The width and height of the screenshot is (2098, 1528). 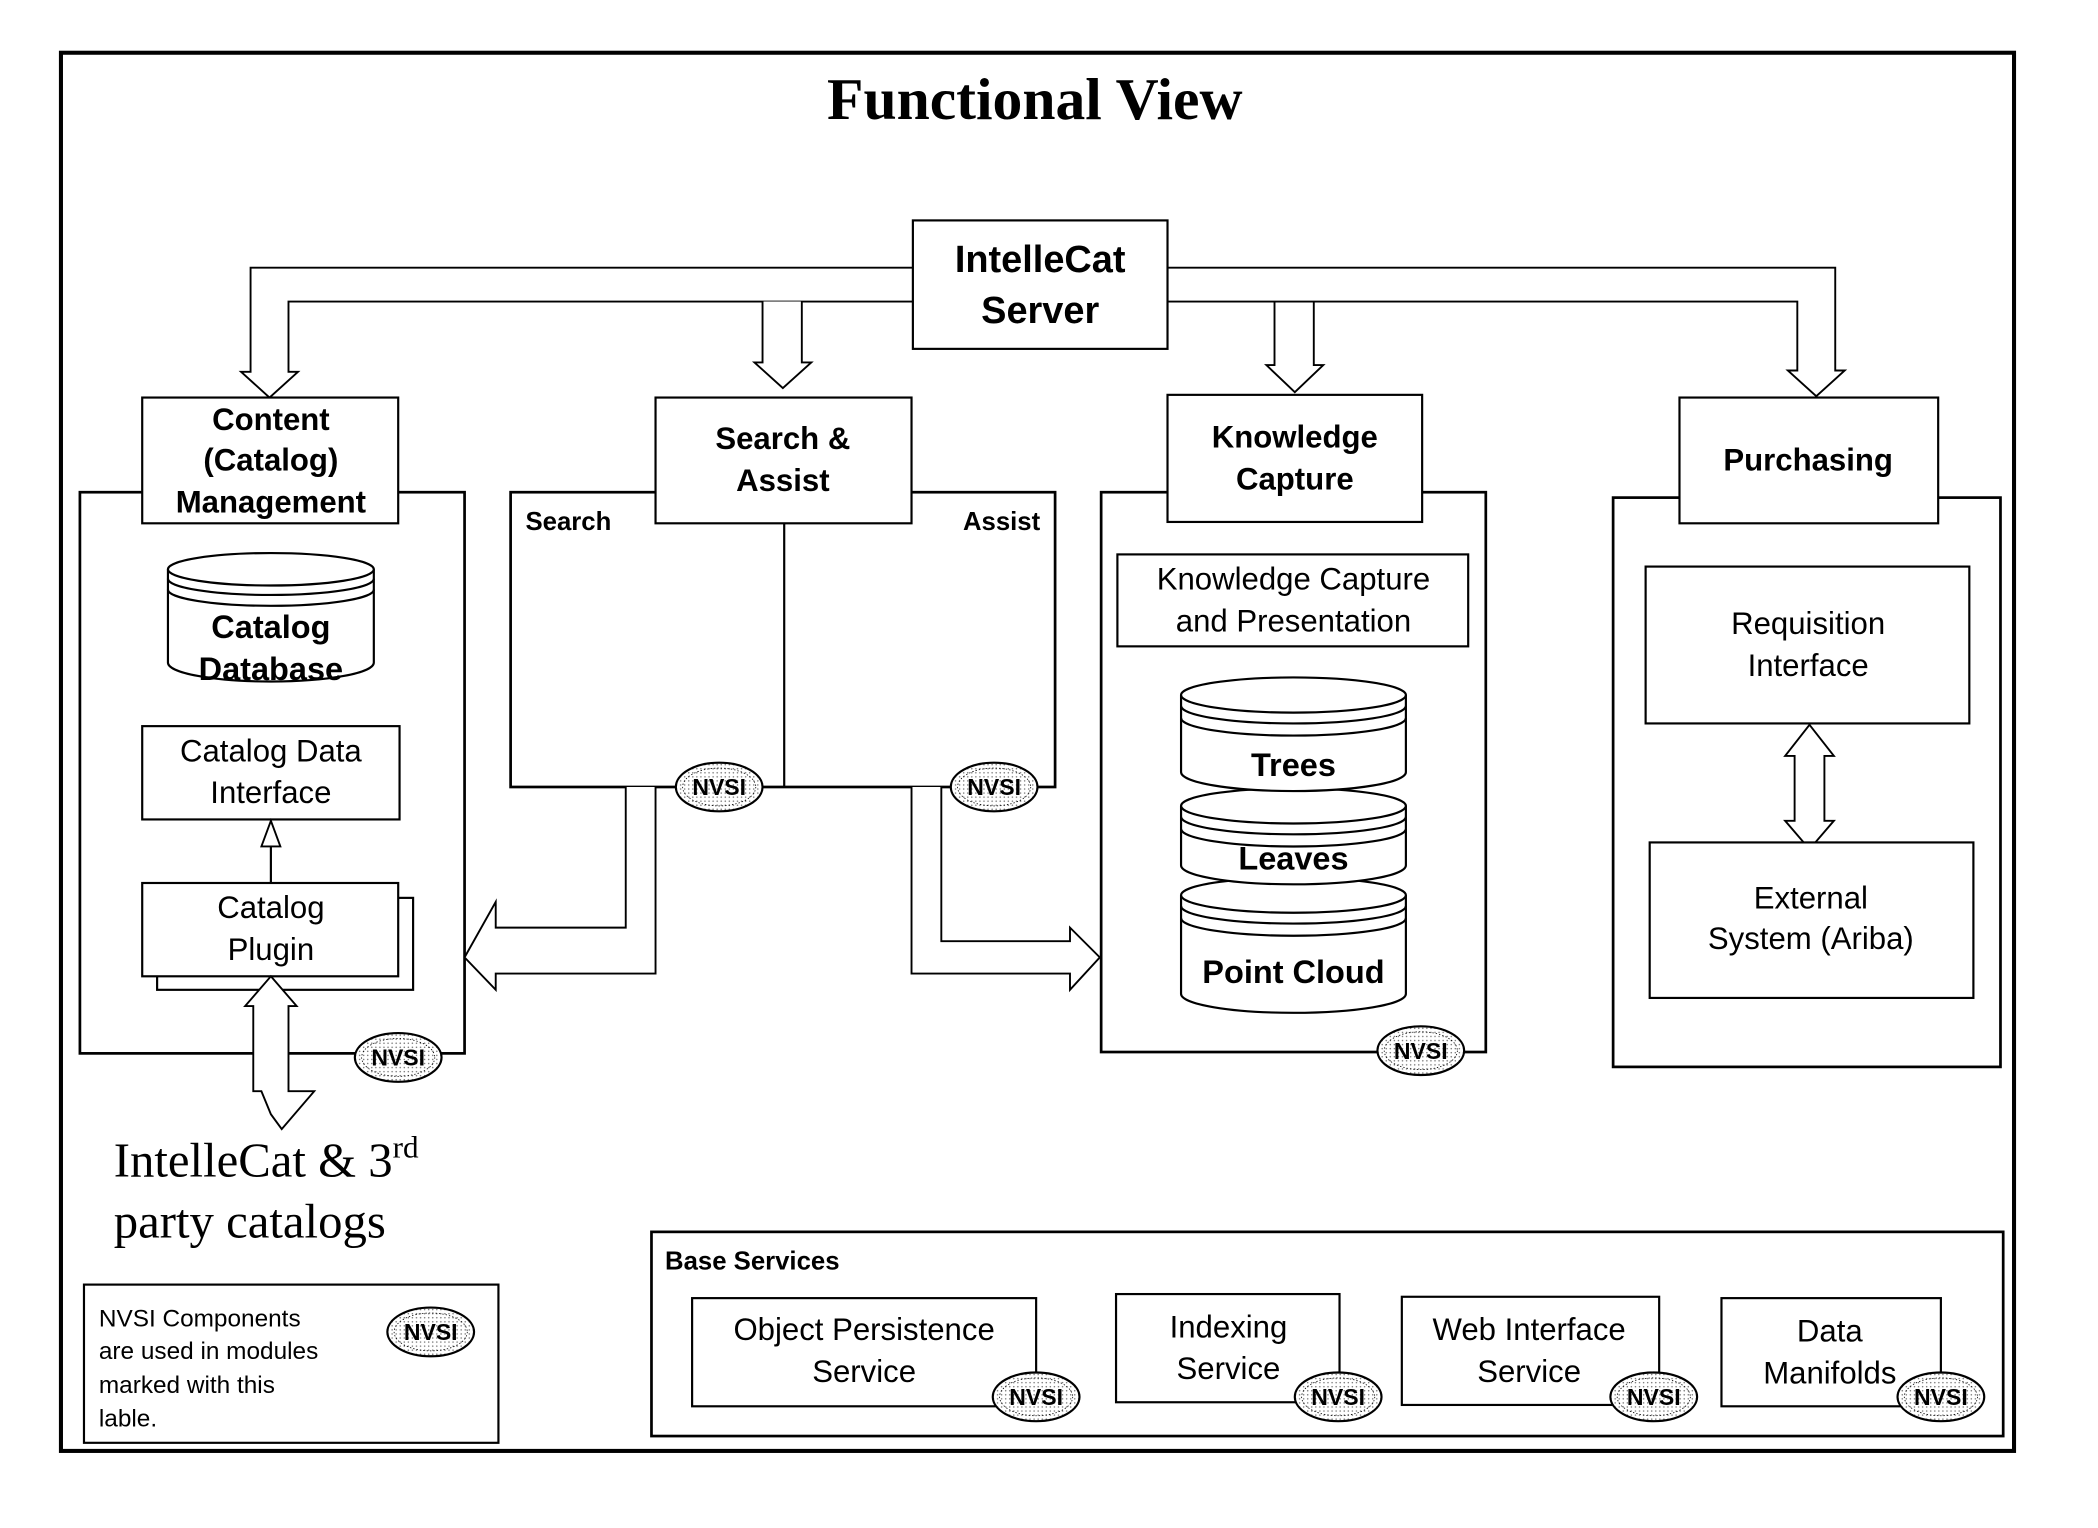 I want to click on service-object-persistence-line2: Service, so click(x=864, y=1371).